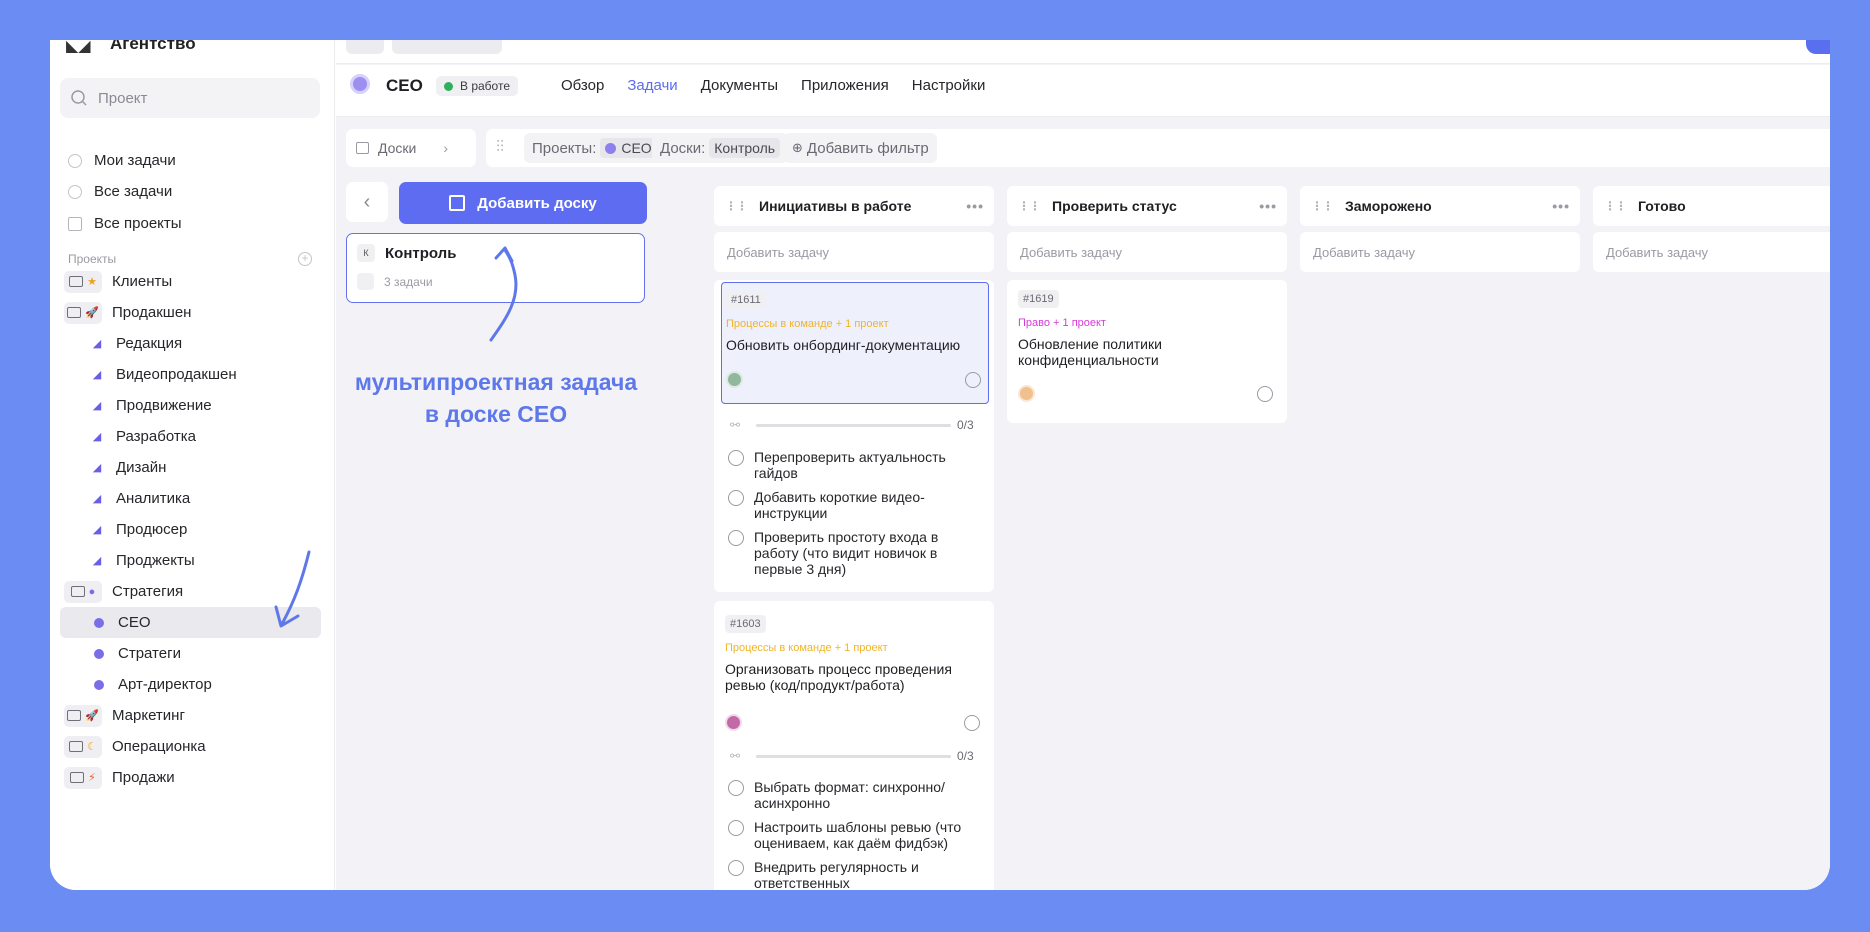 This screenshot has height=932, width=1870. Describe the element at coordinates (495, 268) in the screenshot. I see `board-card-control: К Контроль 3 задачи` at that location.